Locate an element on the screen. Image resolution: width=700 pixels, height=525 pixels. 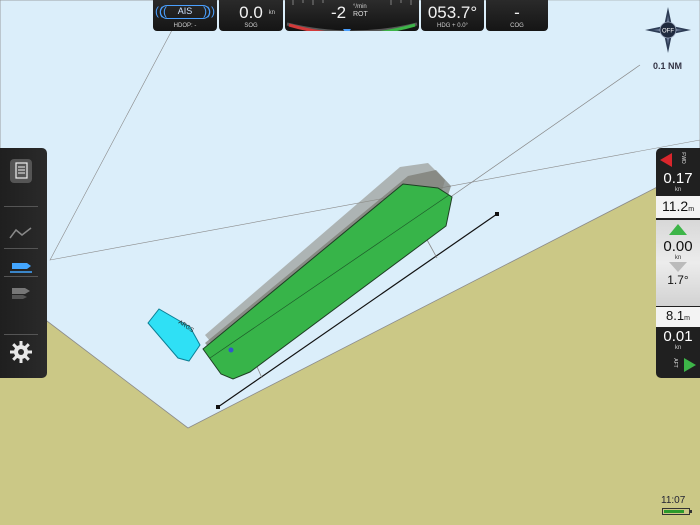
vessel-icon is located at coordinates (21, 293).